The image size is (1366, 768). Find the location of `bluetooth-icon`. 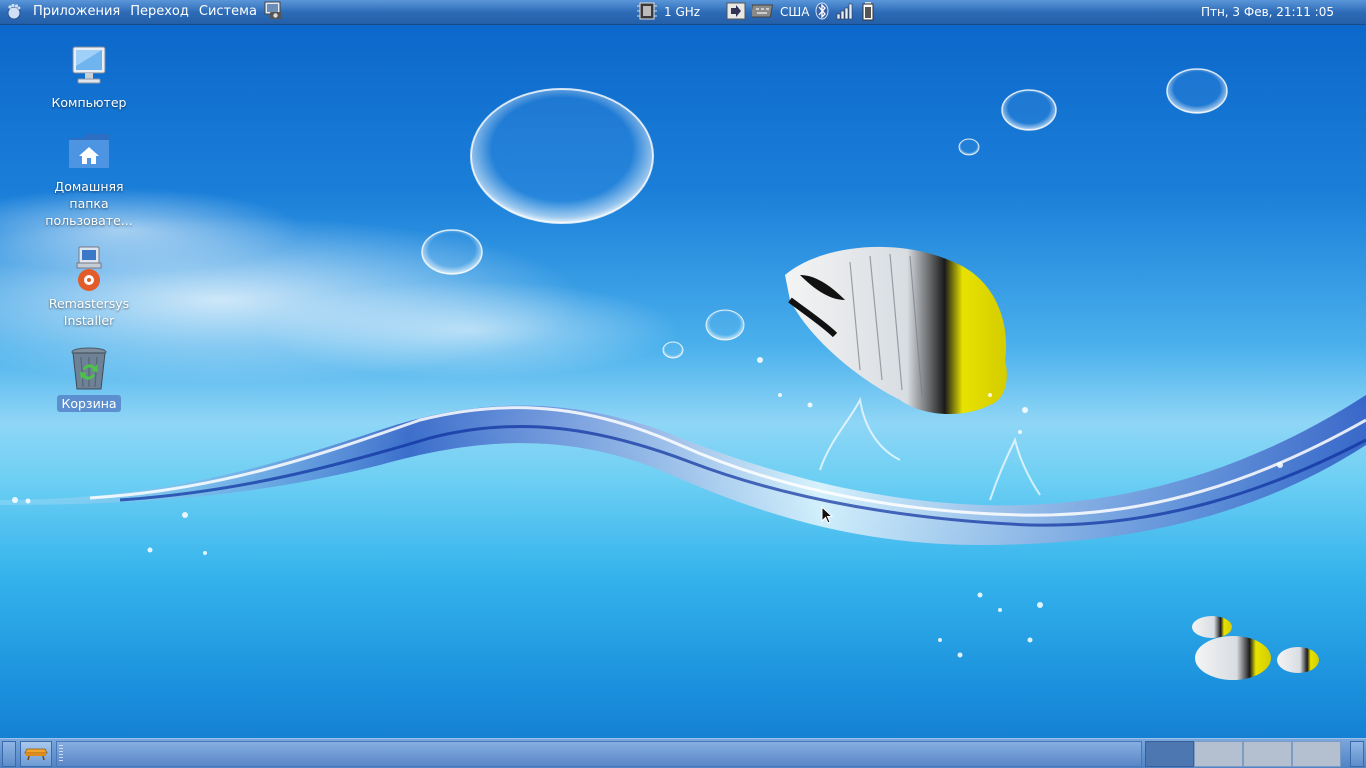

bluetooth-icon is located at coordinates (822, 12).